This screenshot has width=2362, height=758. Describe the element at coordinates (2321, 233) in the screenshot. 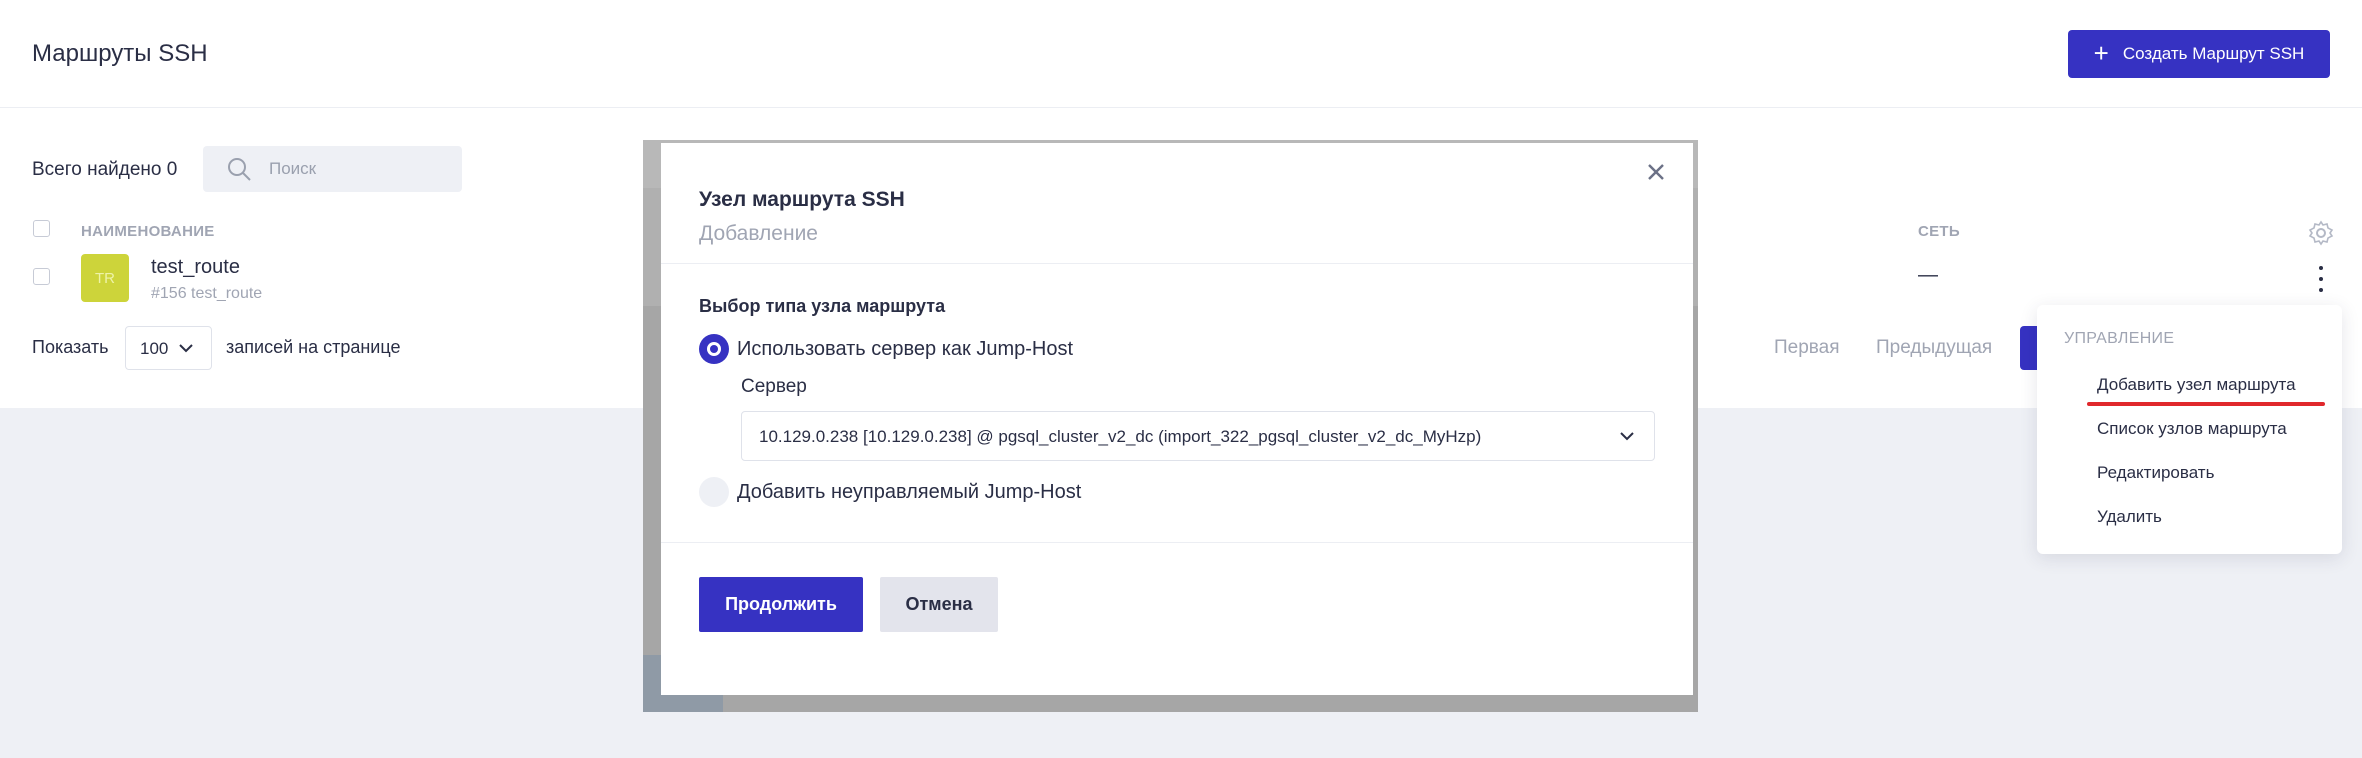

I see `gear-icon` at that location.